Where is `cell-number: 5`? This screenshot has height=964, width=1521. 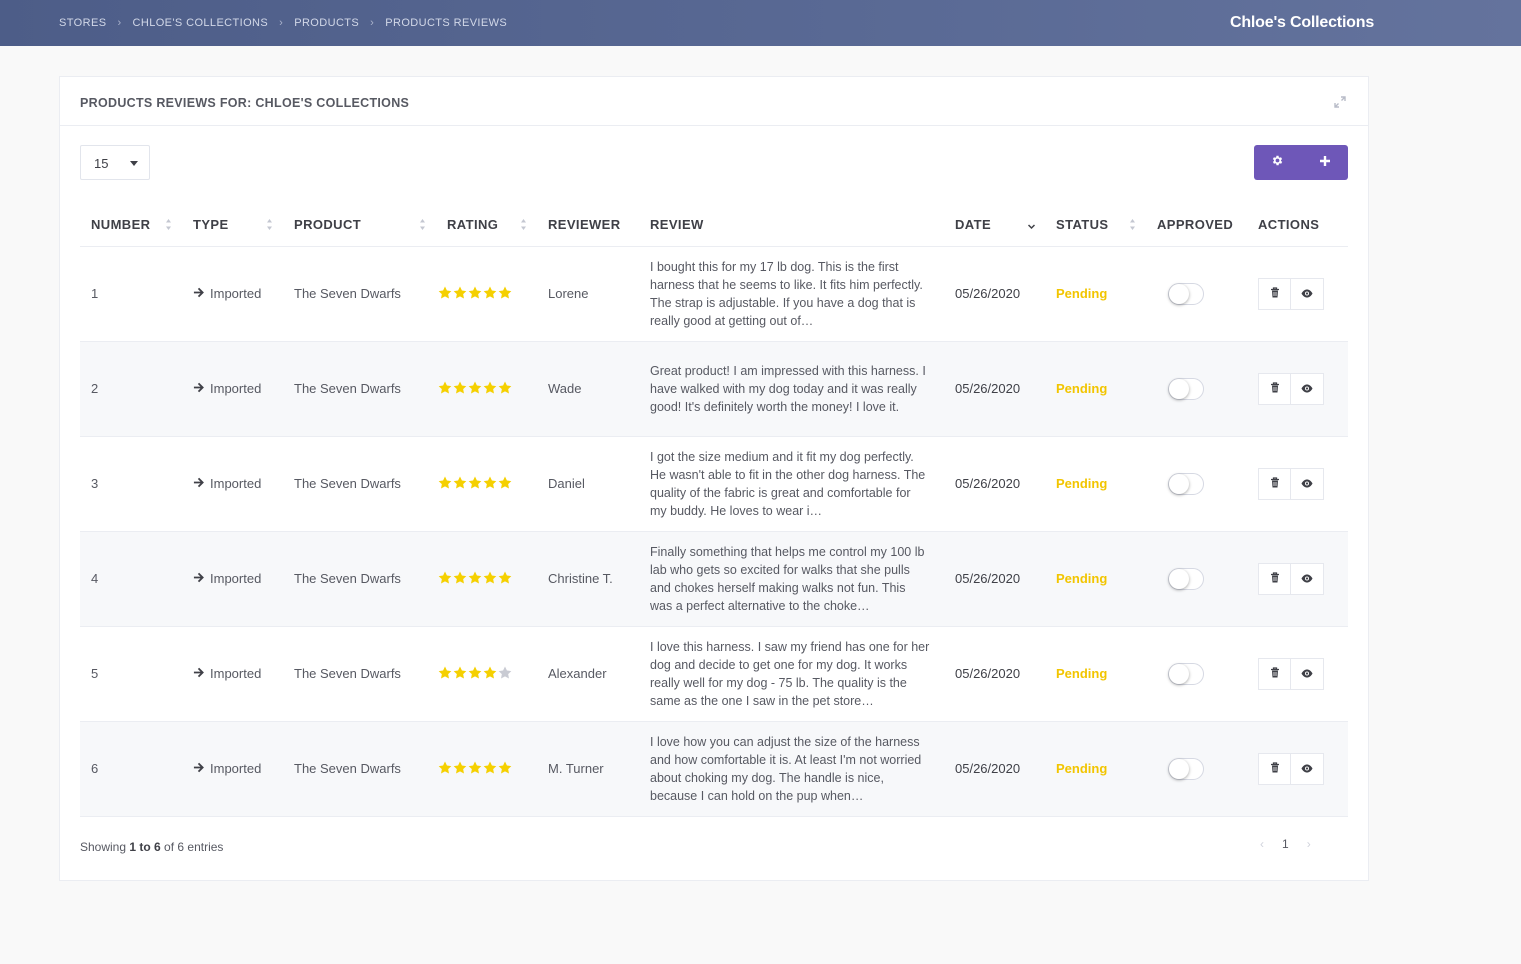 cell-number: 5 is located at coordinates (131, 674).